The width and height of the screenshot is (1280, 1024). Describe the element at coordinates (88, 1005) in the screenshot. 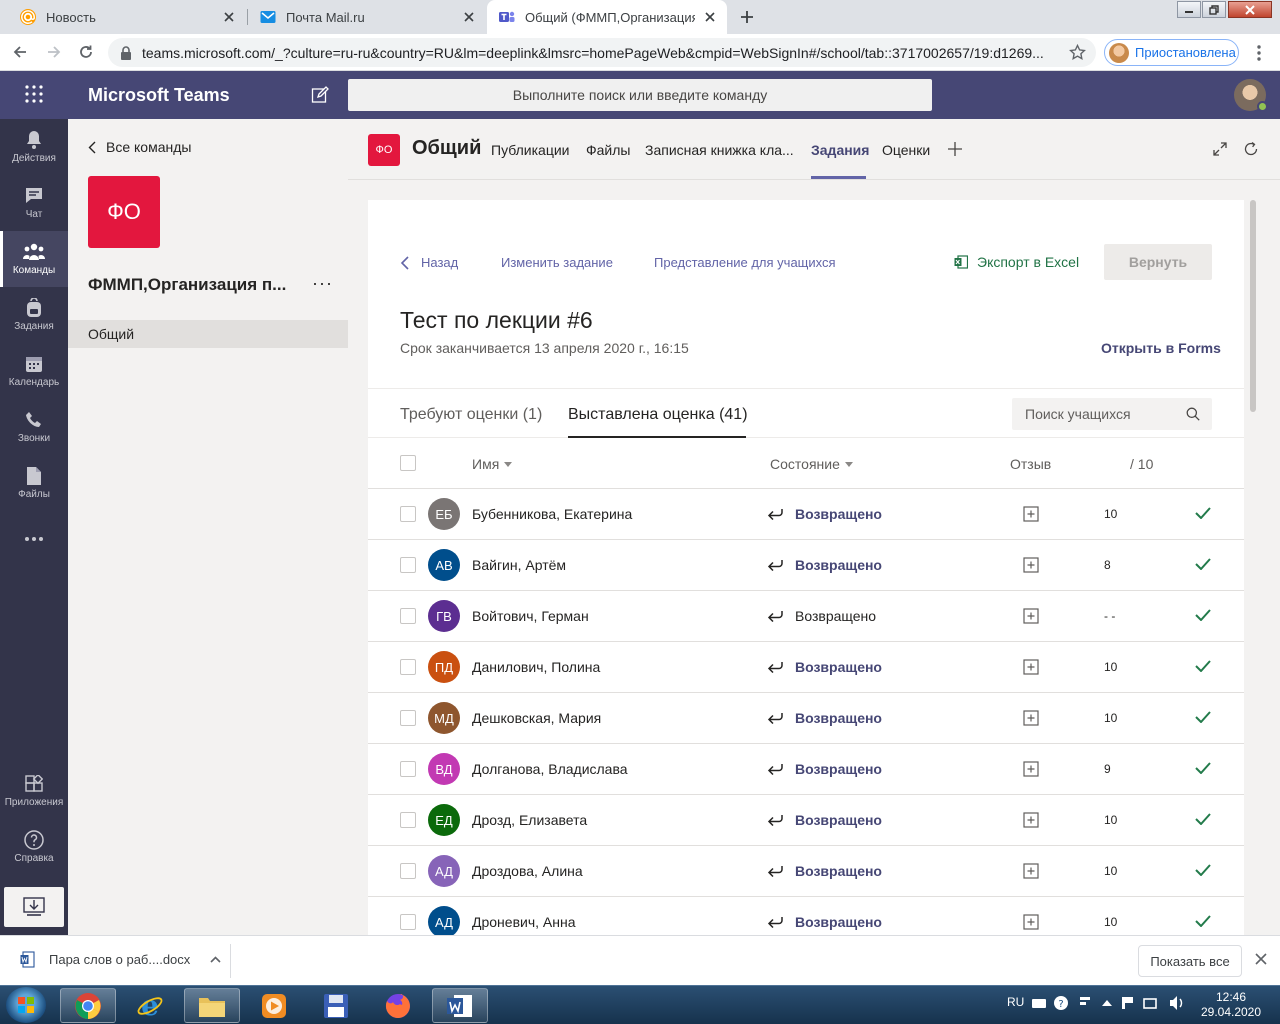

I see `taskbar-chrome` at that location.